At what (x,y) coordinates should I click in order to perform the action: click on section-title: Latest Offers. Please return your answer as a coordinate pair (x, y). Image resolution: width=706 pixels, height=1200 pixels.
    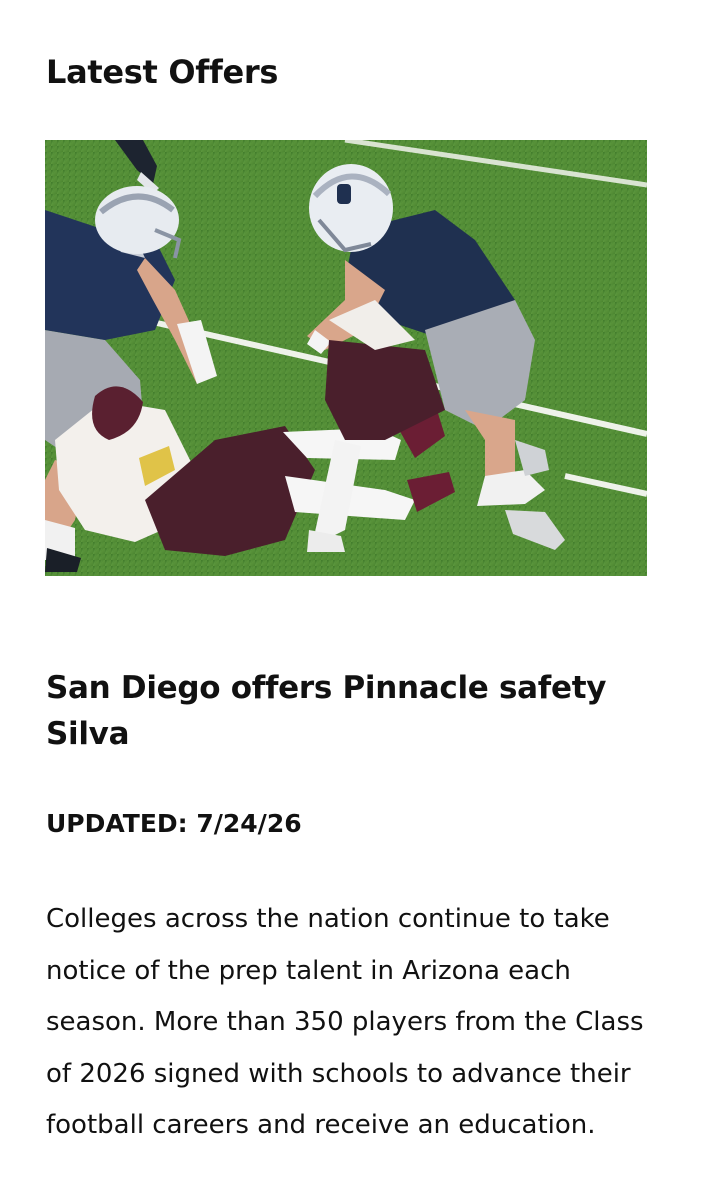
    Looking at the image, I should click on (162, 72).